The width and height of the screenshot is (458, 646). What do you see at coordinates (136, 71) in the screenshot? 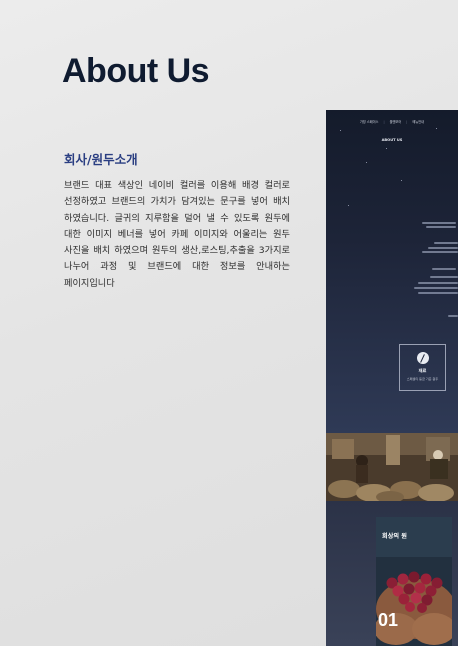
I see `page-title: About Us` at bounding box center [136, 71].